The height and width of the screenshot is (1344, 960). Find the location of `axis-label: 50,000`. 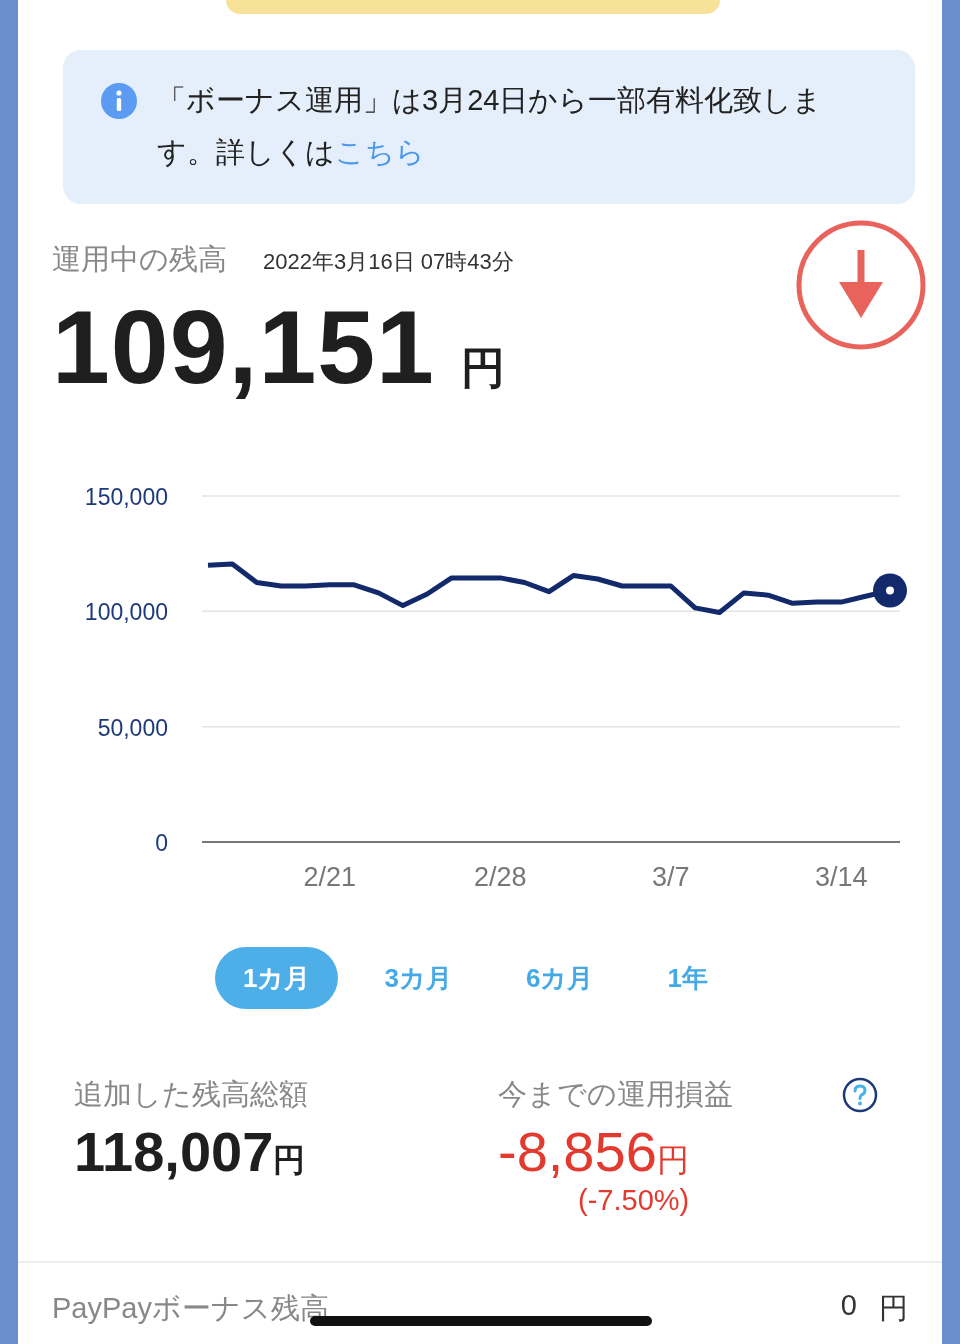

axis-label: 50,000 is located at coordinates (132, 727).